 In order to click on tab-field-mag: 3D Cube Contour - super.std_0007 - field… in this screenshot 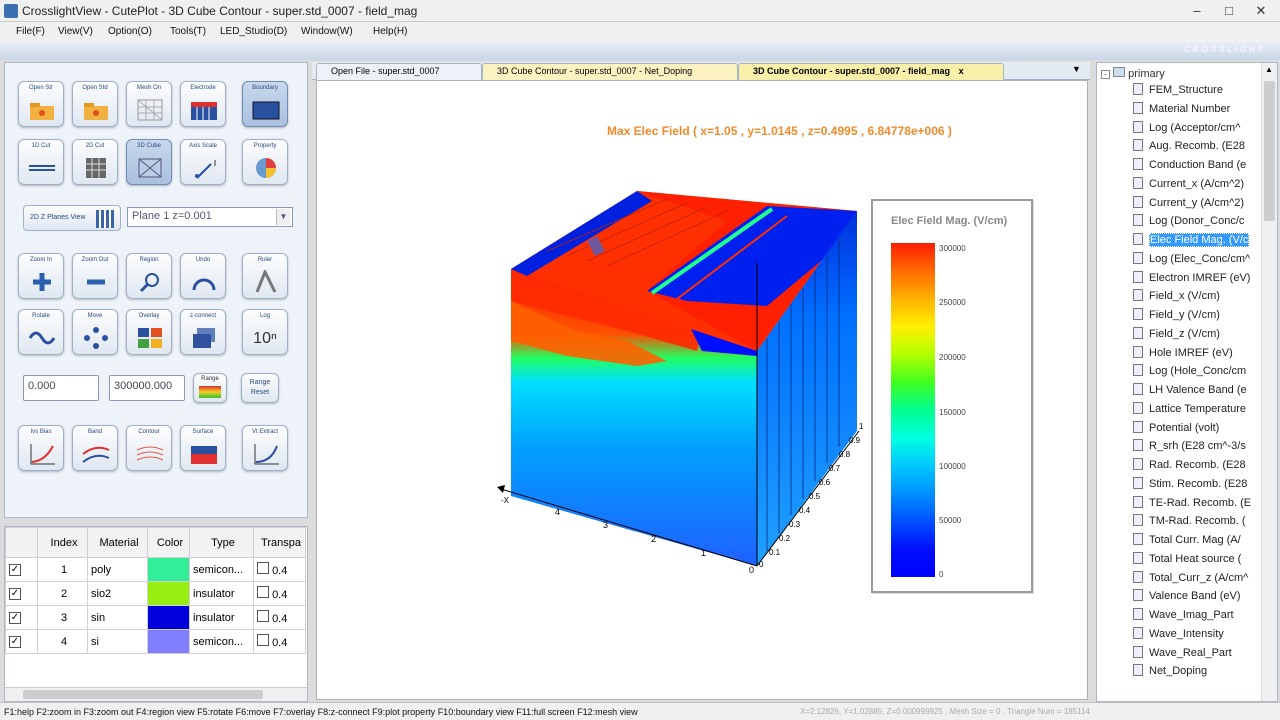, I will do `click(871, 71)`.